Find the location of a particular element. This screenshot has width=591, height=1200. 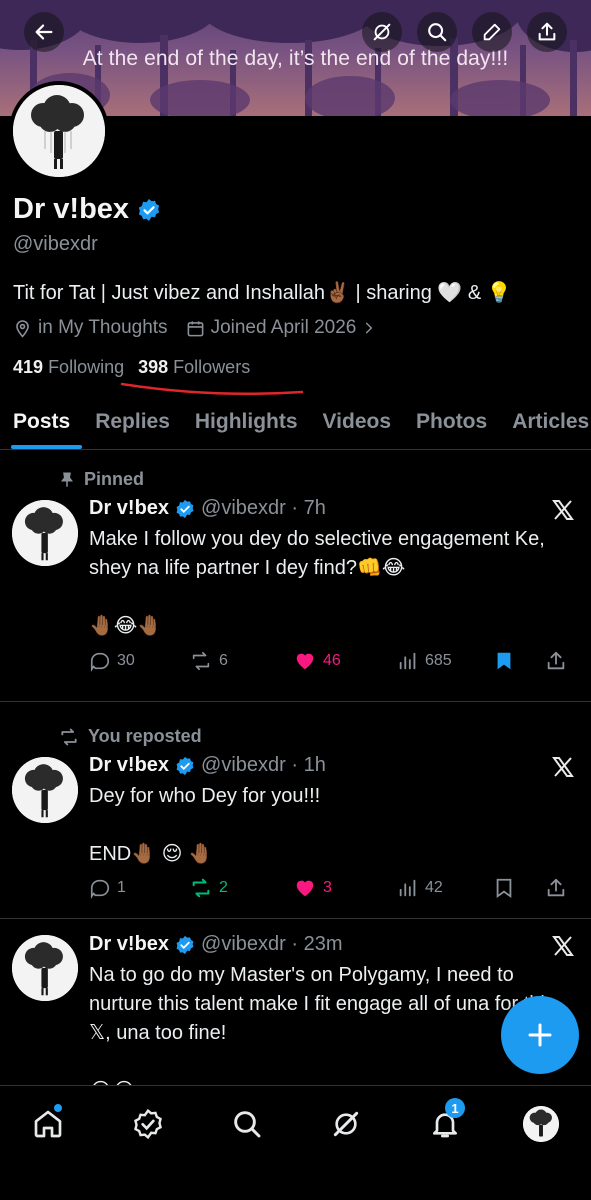

reply-icon is located at coordinates (100, 662).